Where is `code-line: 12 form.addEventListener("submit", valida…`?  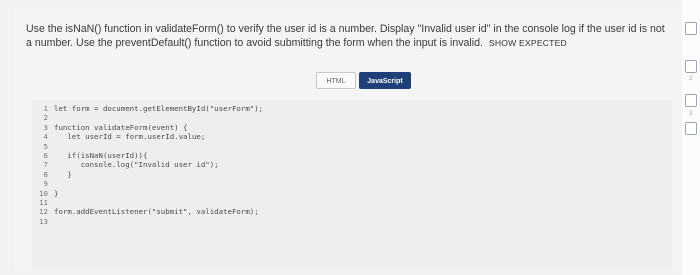 code-line: 12 form.addEventListener("submit", valida… is located at coordinates (352, 211).